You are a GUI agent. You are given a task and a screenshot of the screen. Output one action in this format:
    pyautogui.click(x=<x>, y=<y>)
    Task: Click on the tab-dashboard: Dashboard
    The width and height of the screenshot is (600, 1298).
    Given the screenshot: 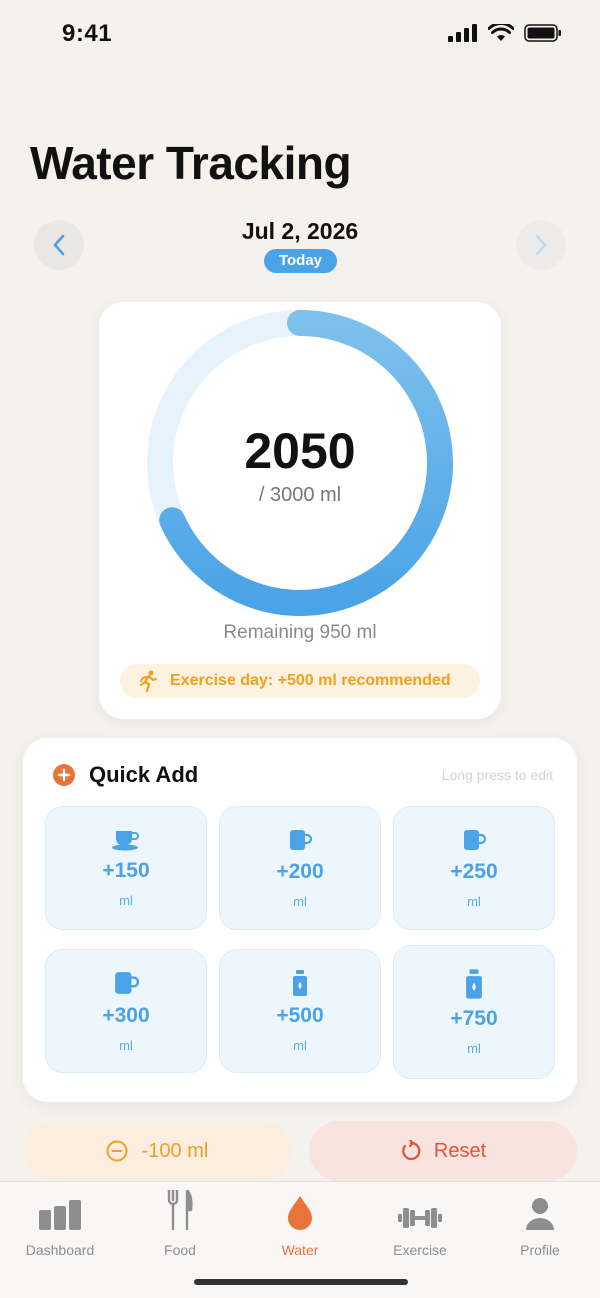 What is the action you would take?
    pyautogui.click(x=60, y=1224)
    